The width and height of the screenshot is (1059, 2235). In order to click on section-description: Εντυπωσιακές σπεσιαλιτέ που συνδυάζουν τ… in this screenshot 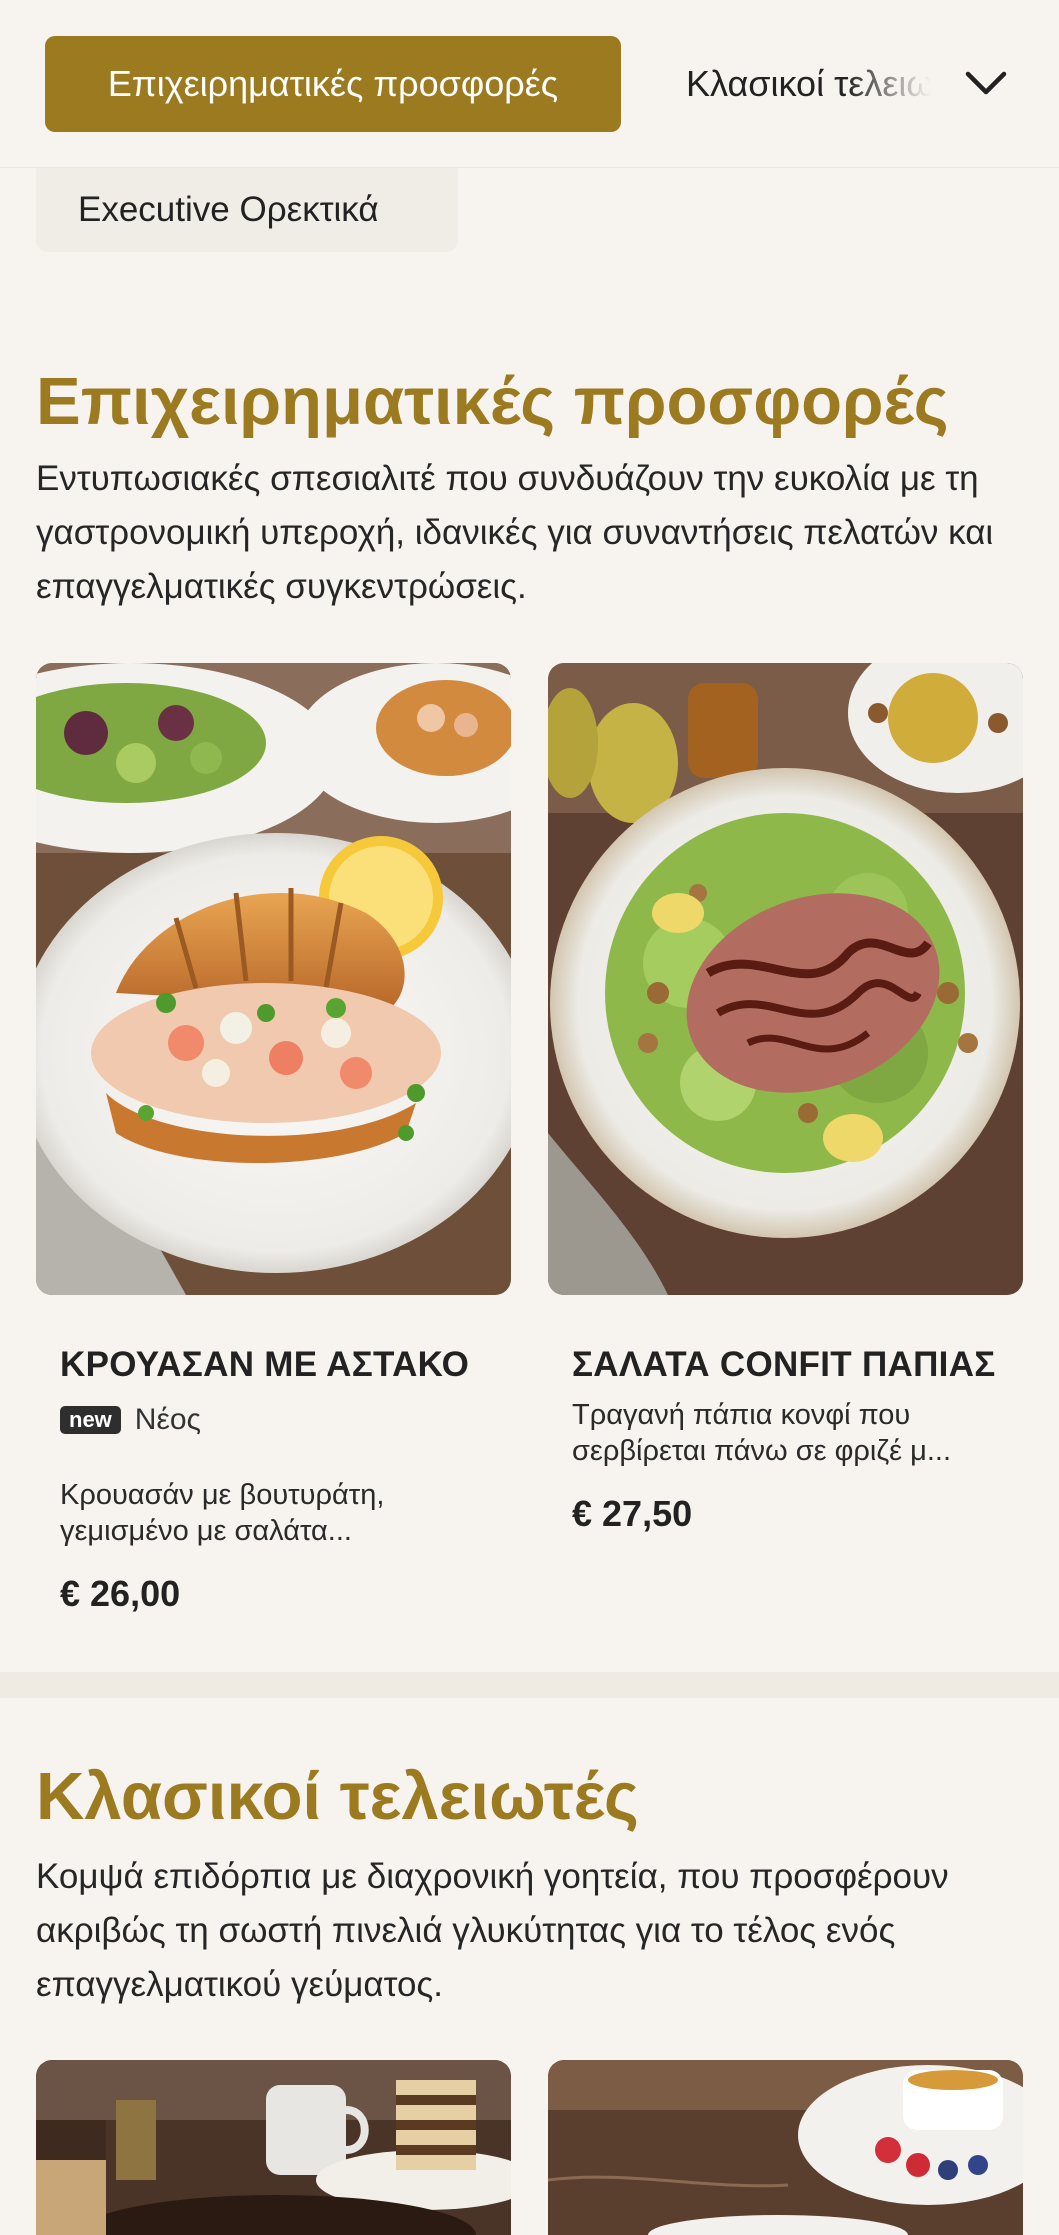, I will do `click(515, 532)`.